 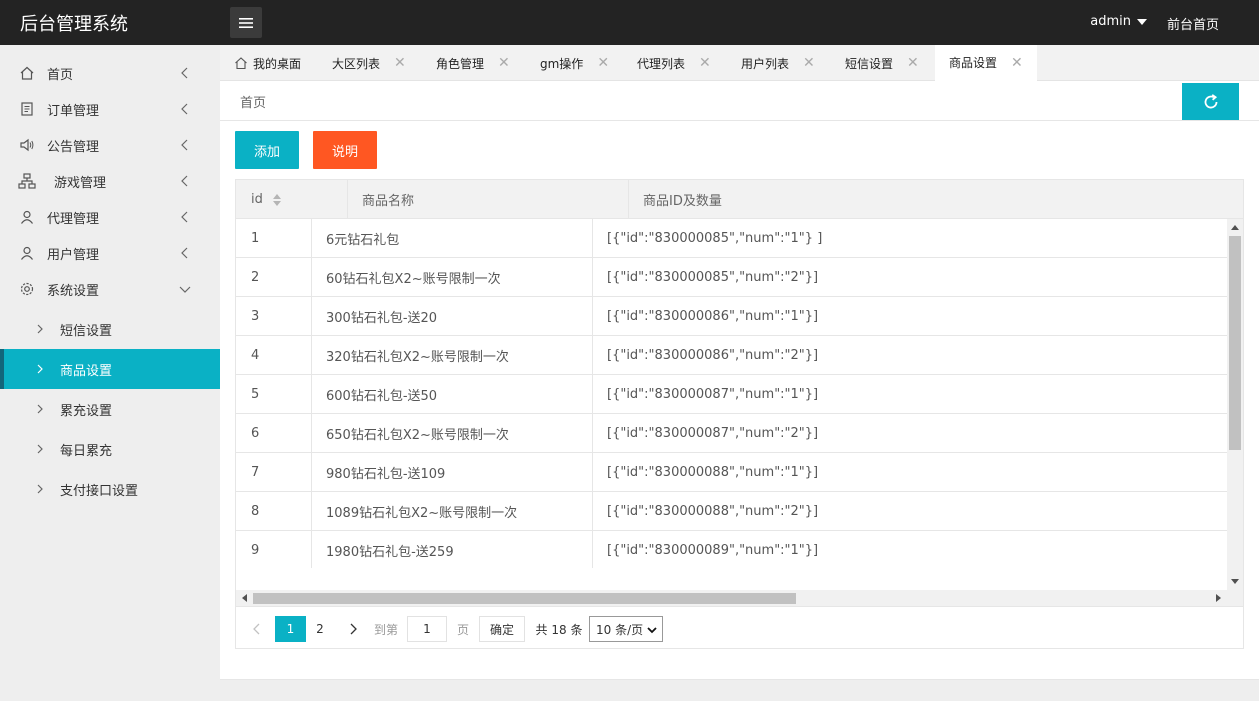 What do you see at coordinates (1219, 598) in the screenshot?
I see `scroll-right-icon` at bounding box center [1219, 598].